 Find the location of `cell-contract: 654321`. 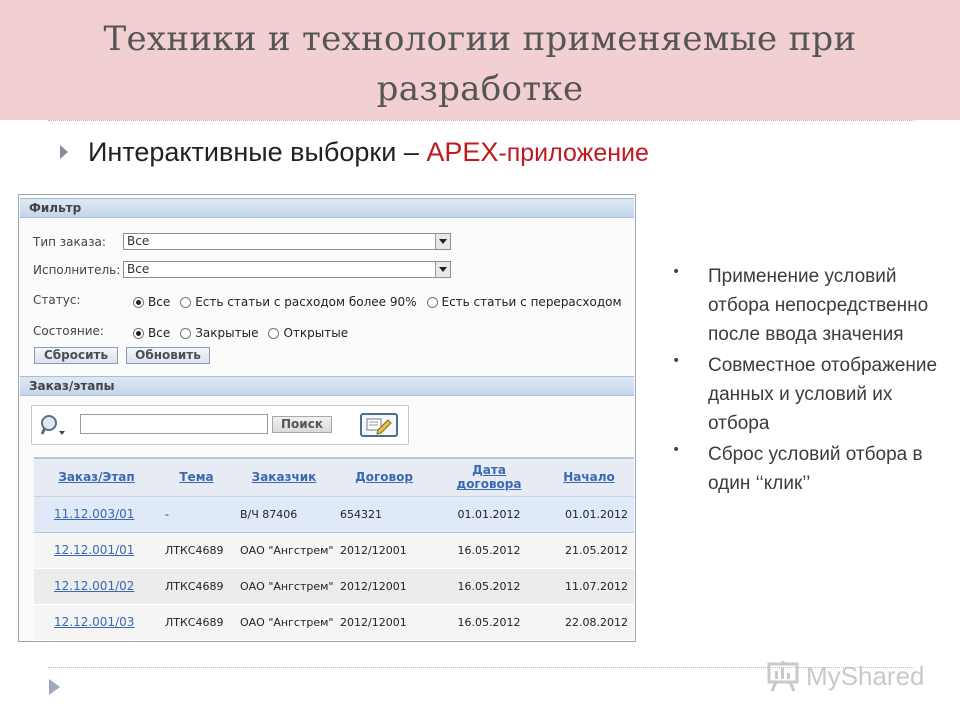

cell-contract: 654321 is located at coordinates (384, 514).